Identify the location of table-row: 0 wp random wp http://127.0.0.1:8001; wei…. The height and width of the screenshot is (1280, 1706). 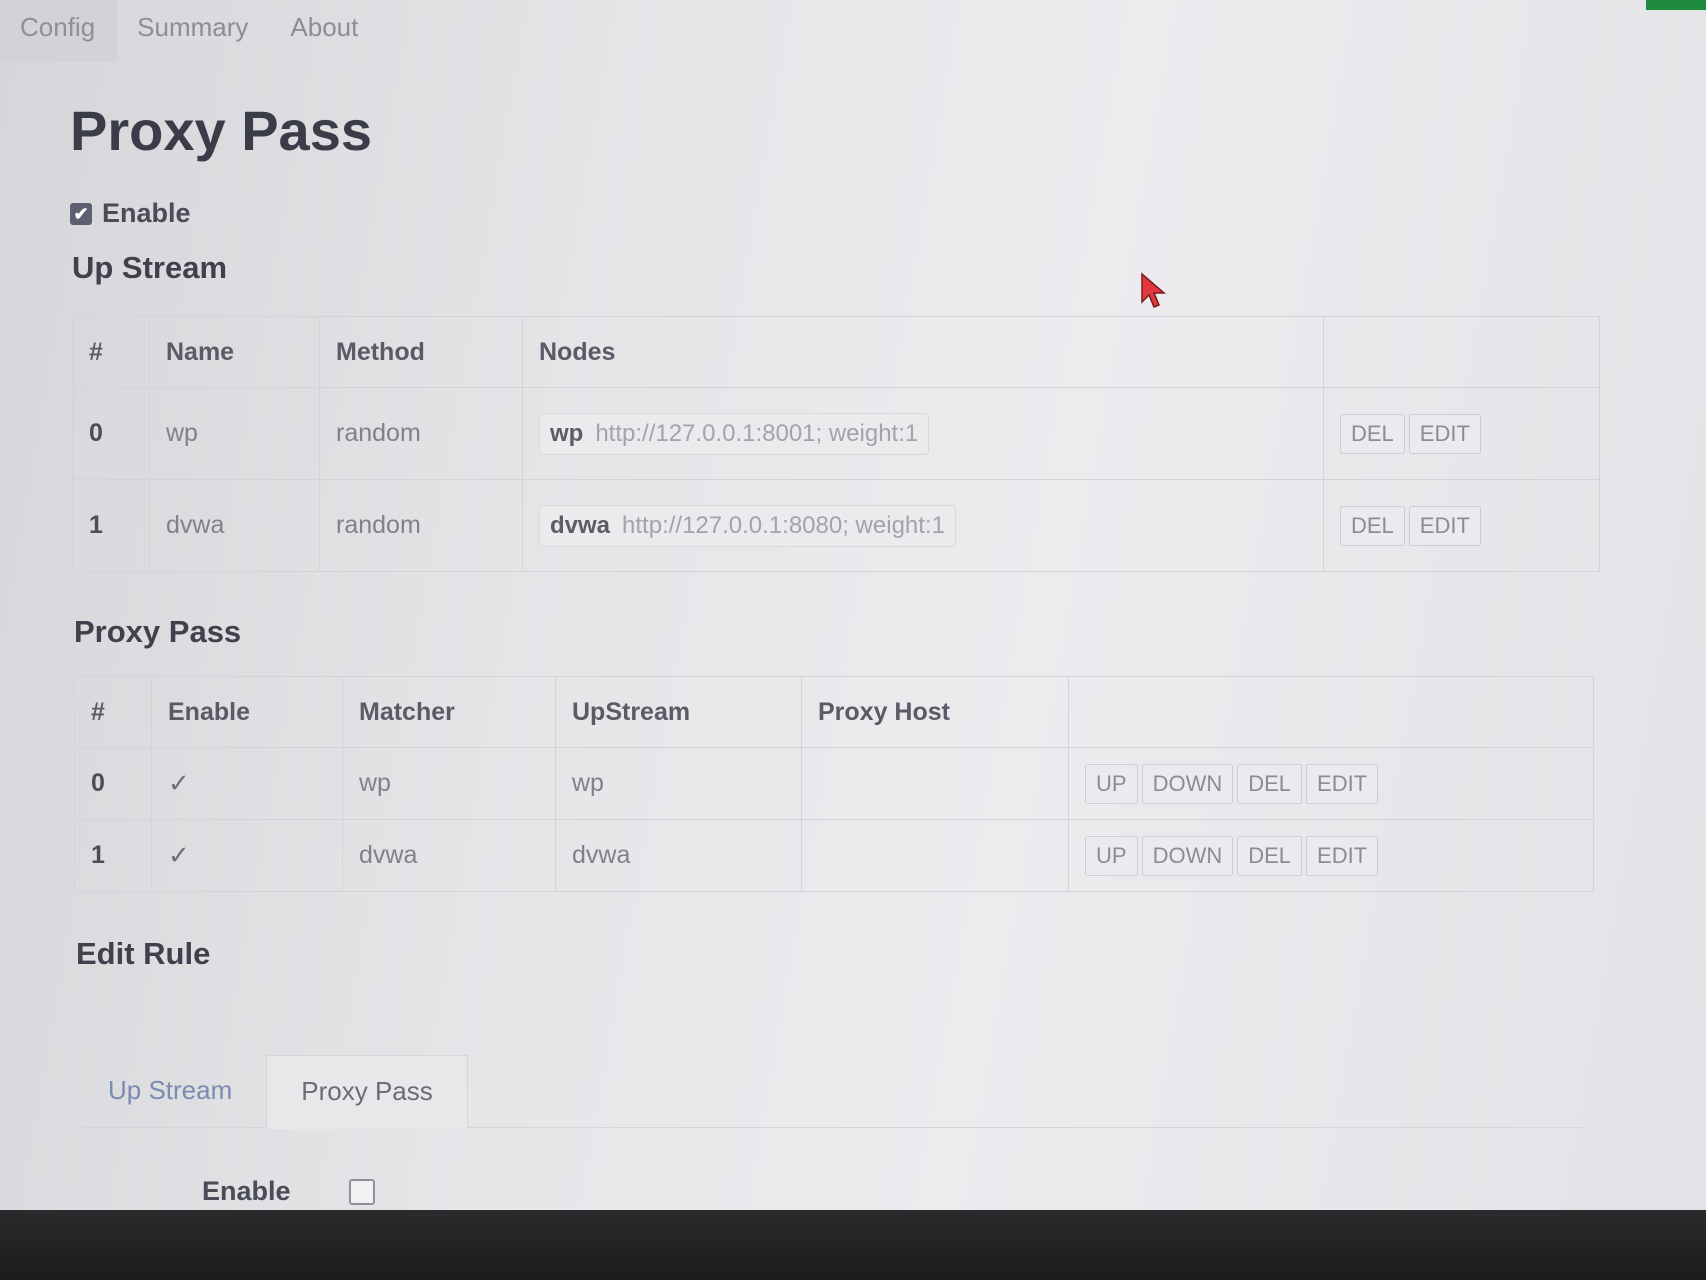
(836, 433).